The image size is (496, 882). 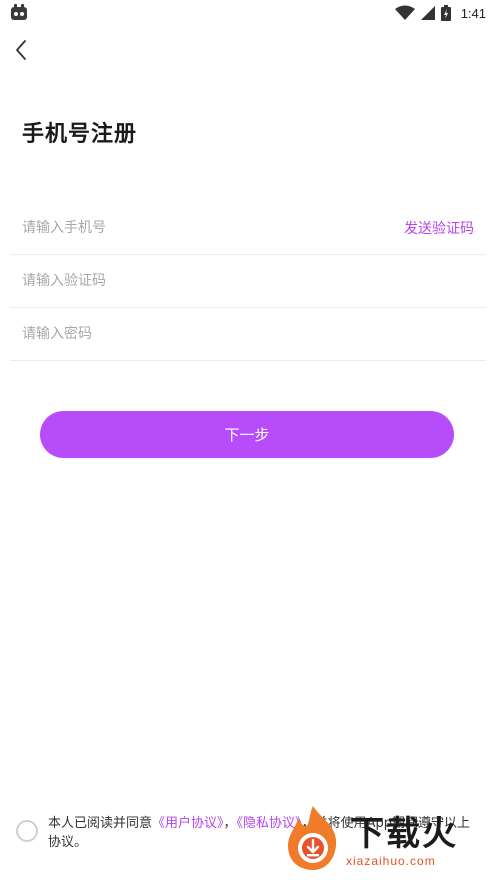 I want to click on verification-code-input, so click(x=202, y=281).